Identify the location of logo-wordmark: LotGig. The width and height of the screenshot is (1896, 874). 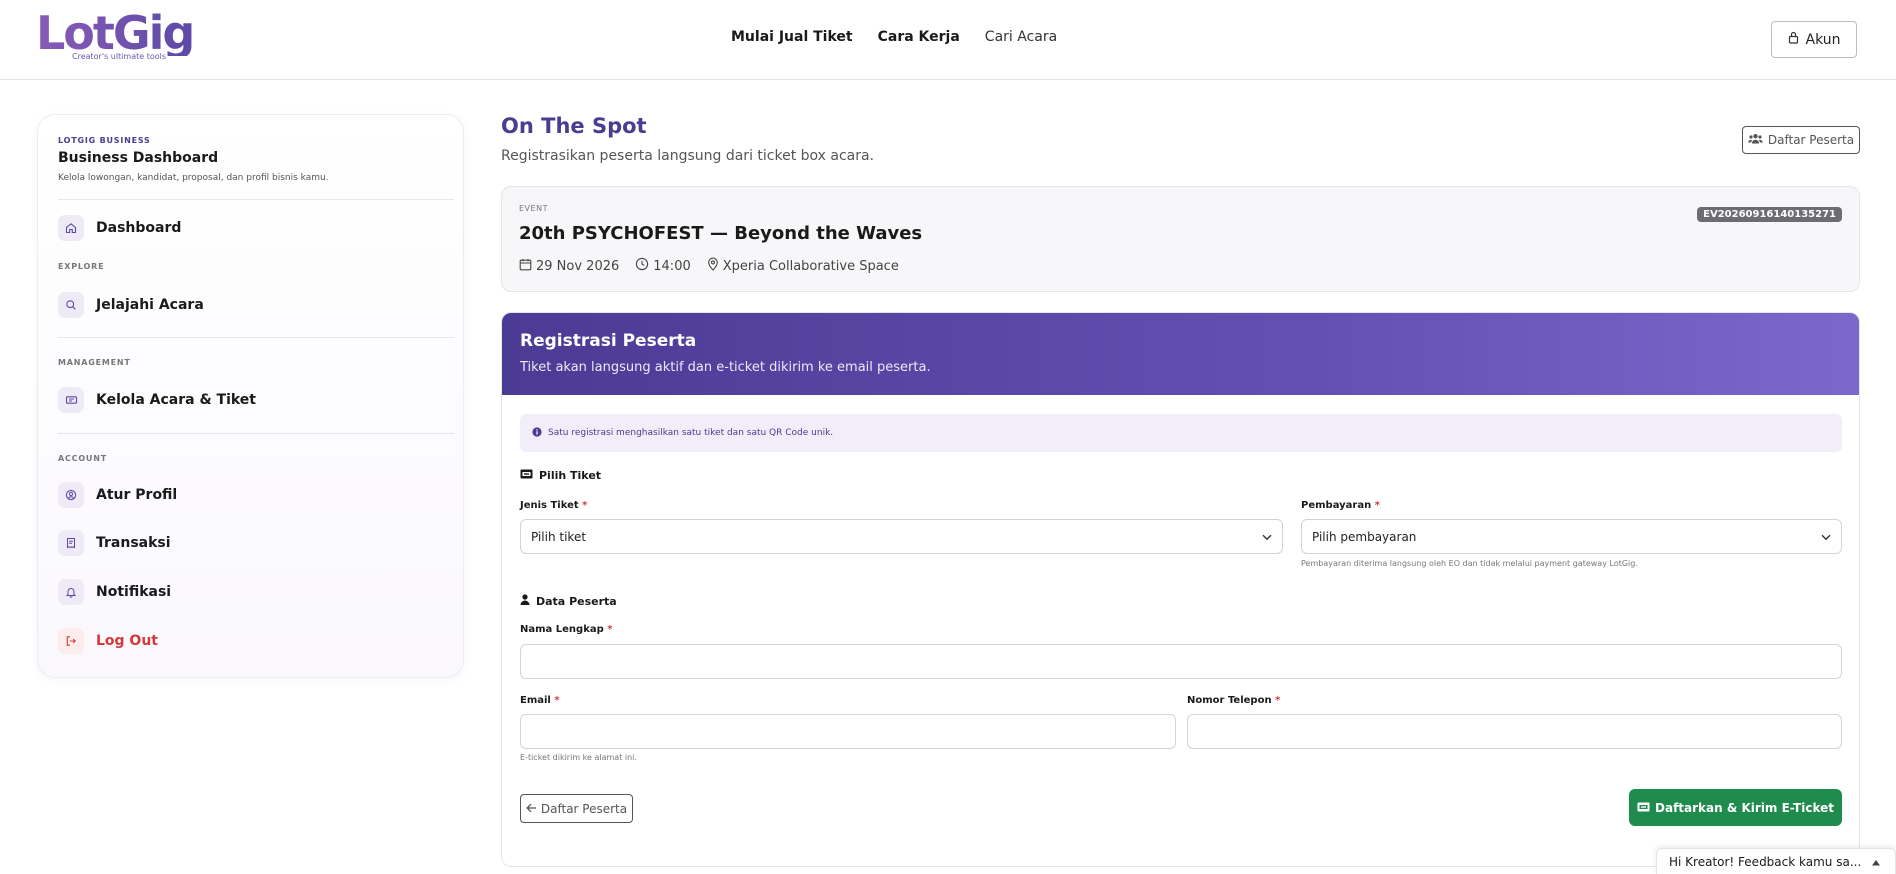
(116, 33).